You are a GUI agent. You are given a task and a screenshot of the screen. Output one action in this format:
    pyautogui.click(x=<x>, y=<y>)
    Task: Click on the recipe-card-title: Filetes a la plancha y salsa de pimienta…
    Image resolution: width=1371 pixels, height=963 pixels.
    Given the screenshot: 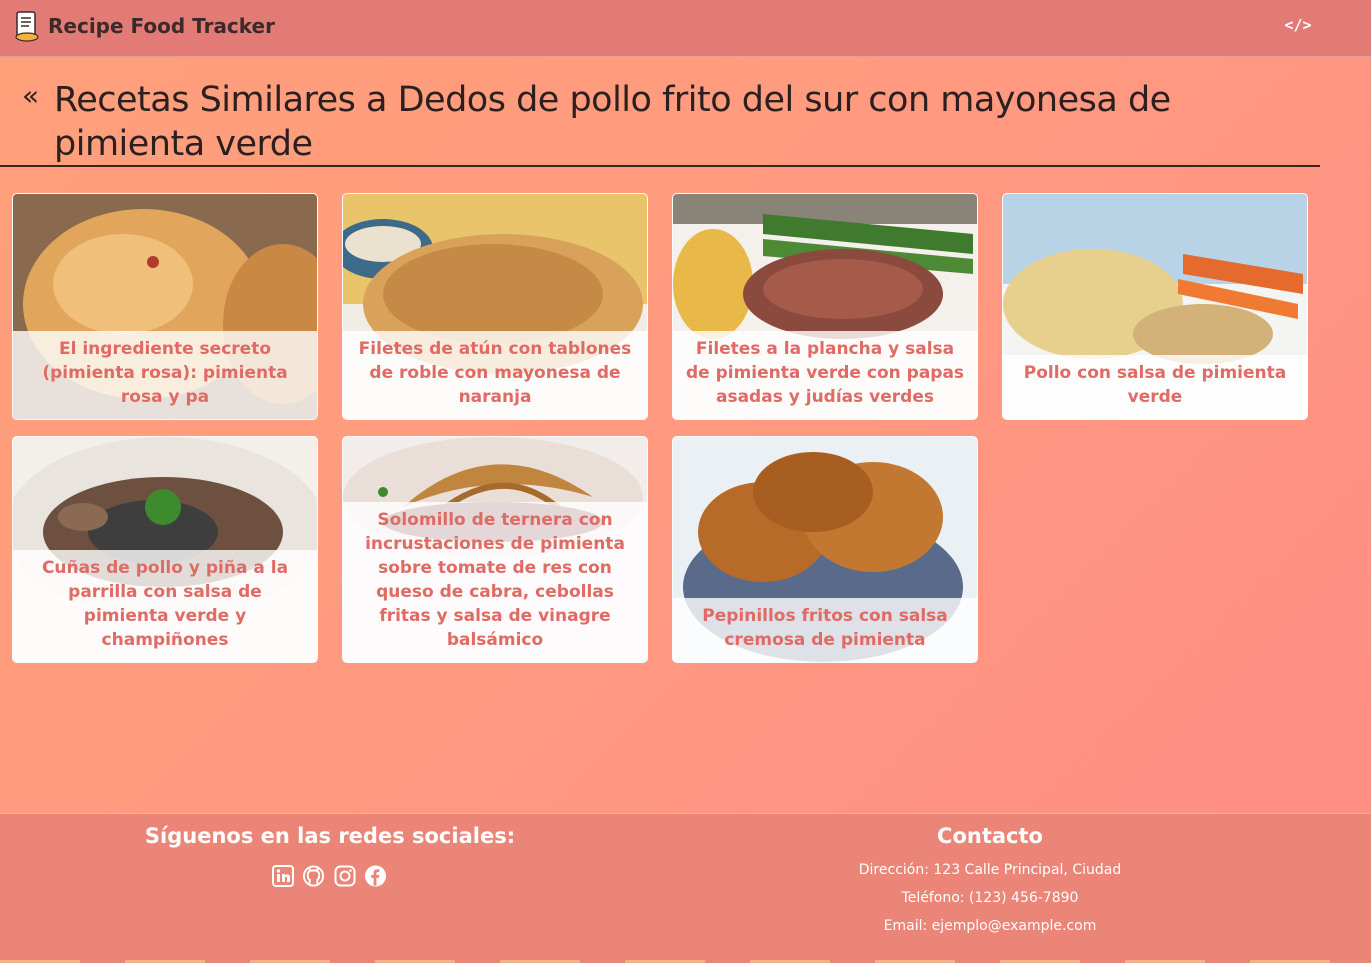 What is the action you would take?
    pyautogui.click(x=825, y=375)
    